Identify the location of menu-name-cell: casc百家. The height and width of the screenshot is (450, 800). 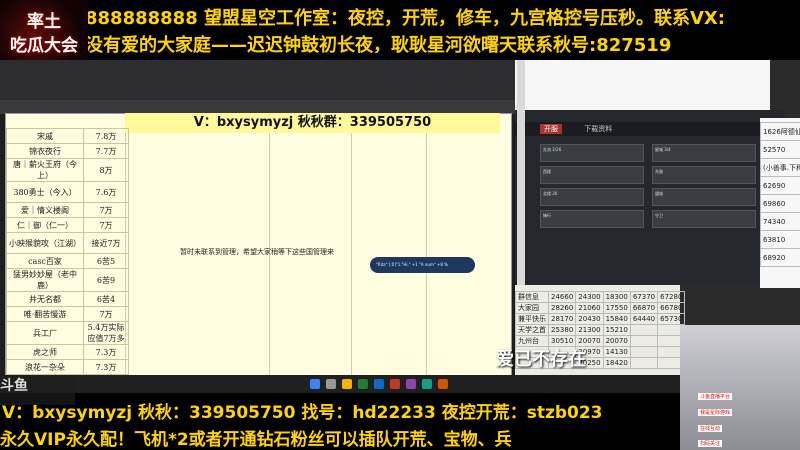
(45, 261).